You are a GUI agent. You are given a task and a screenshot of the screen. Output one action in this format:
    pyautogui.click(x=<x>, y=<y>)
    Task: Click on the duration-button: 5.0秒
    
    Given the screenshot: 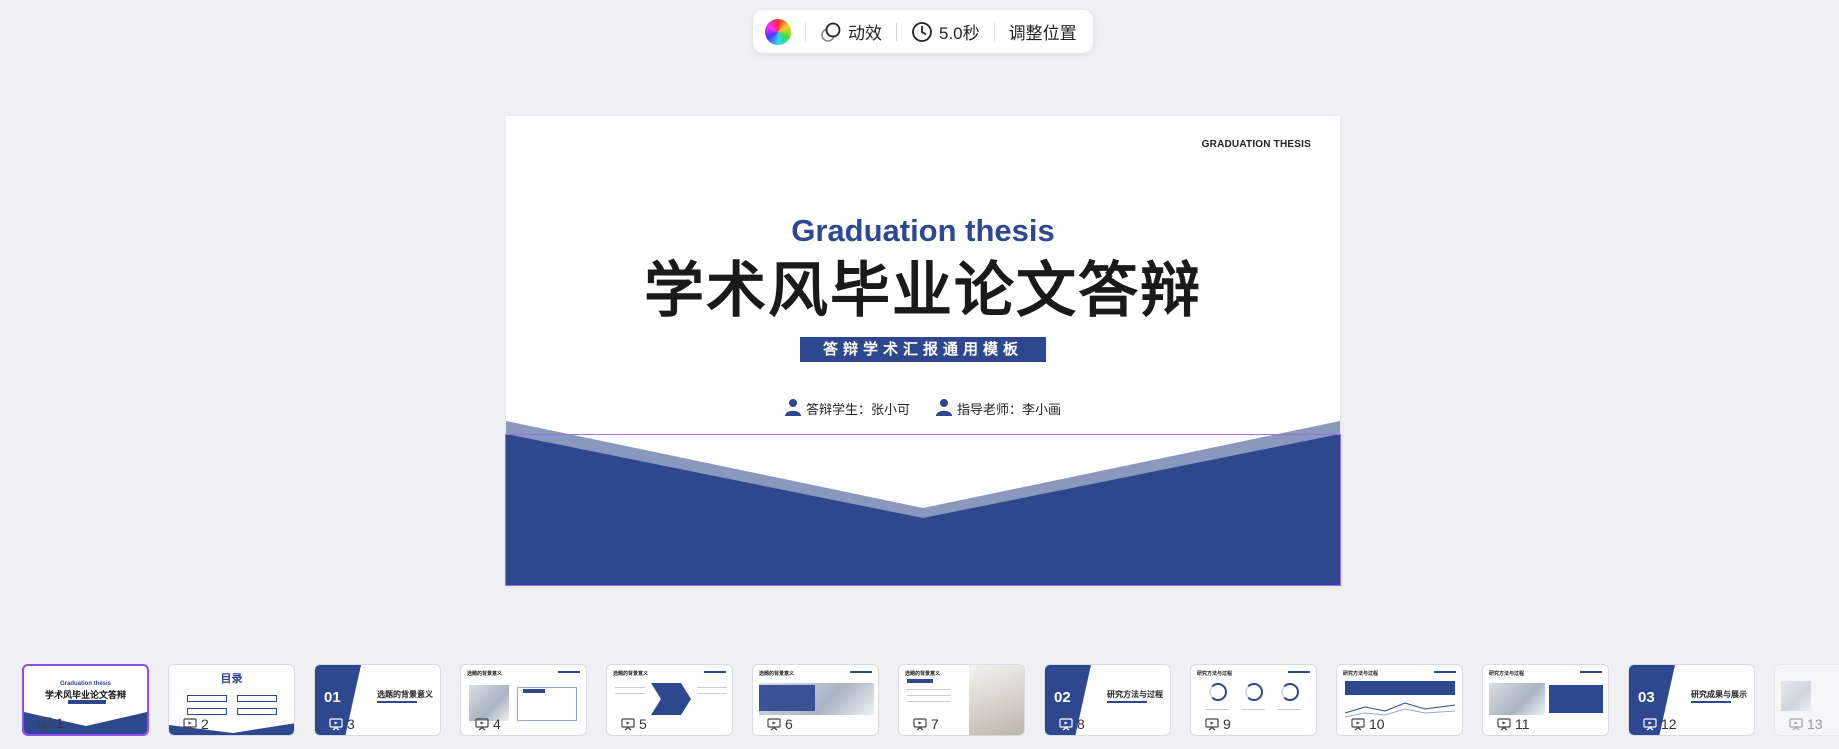 What is the action you would take?
    pyautogui.click(x=945, y=31)
    